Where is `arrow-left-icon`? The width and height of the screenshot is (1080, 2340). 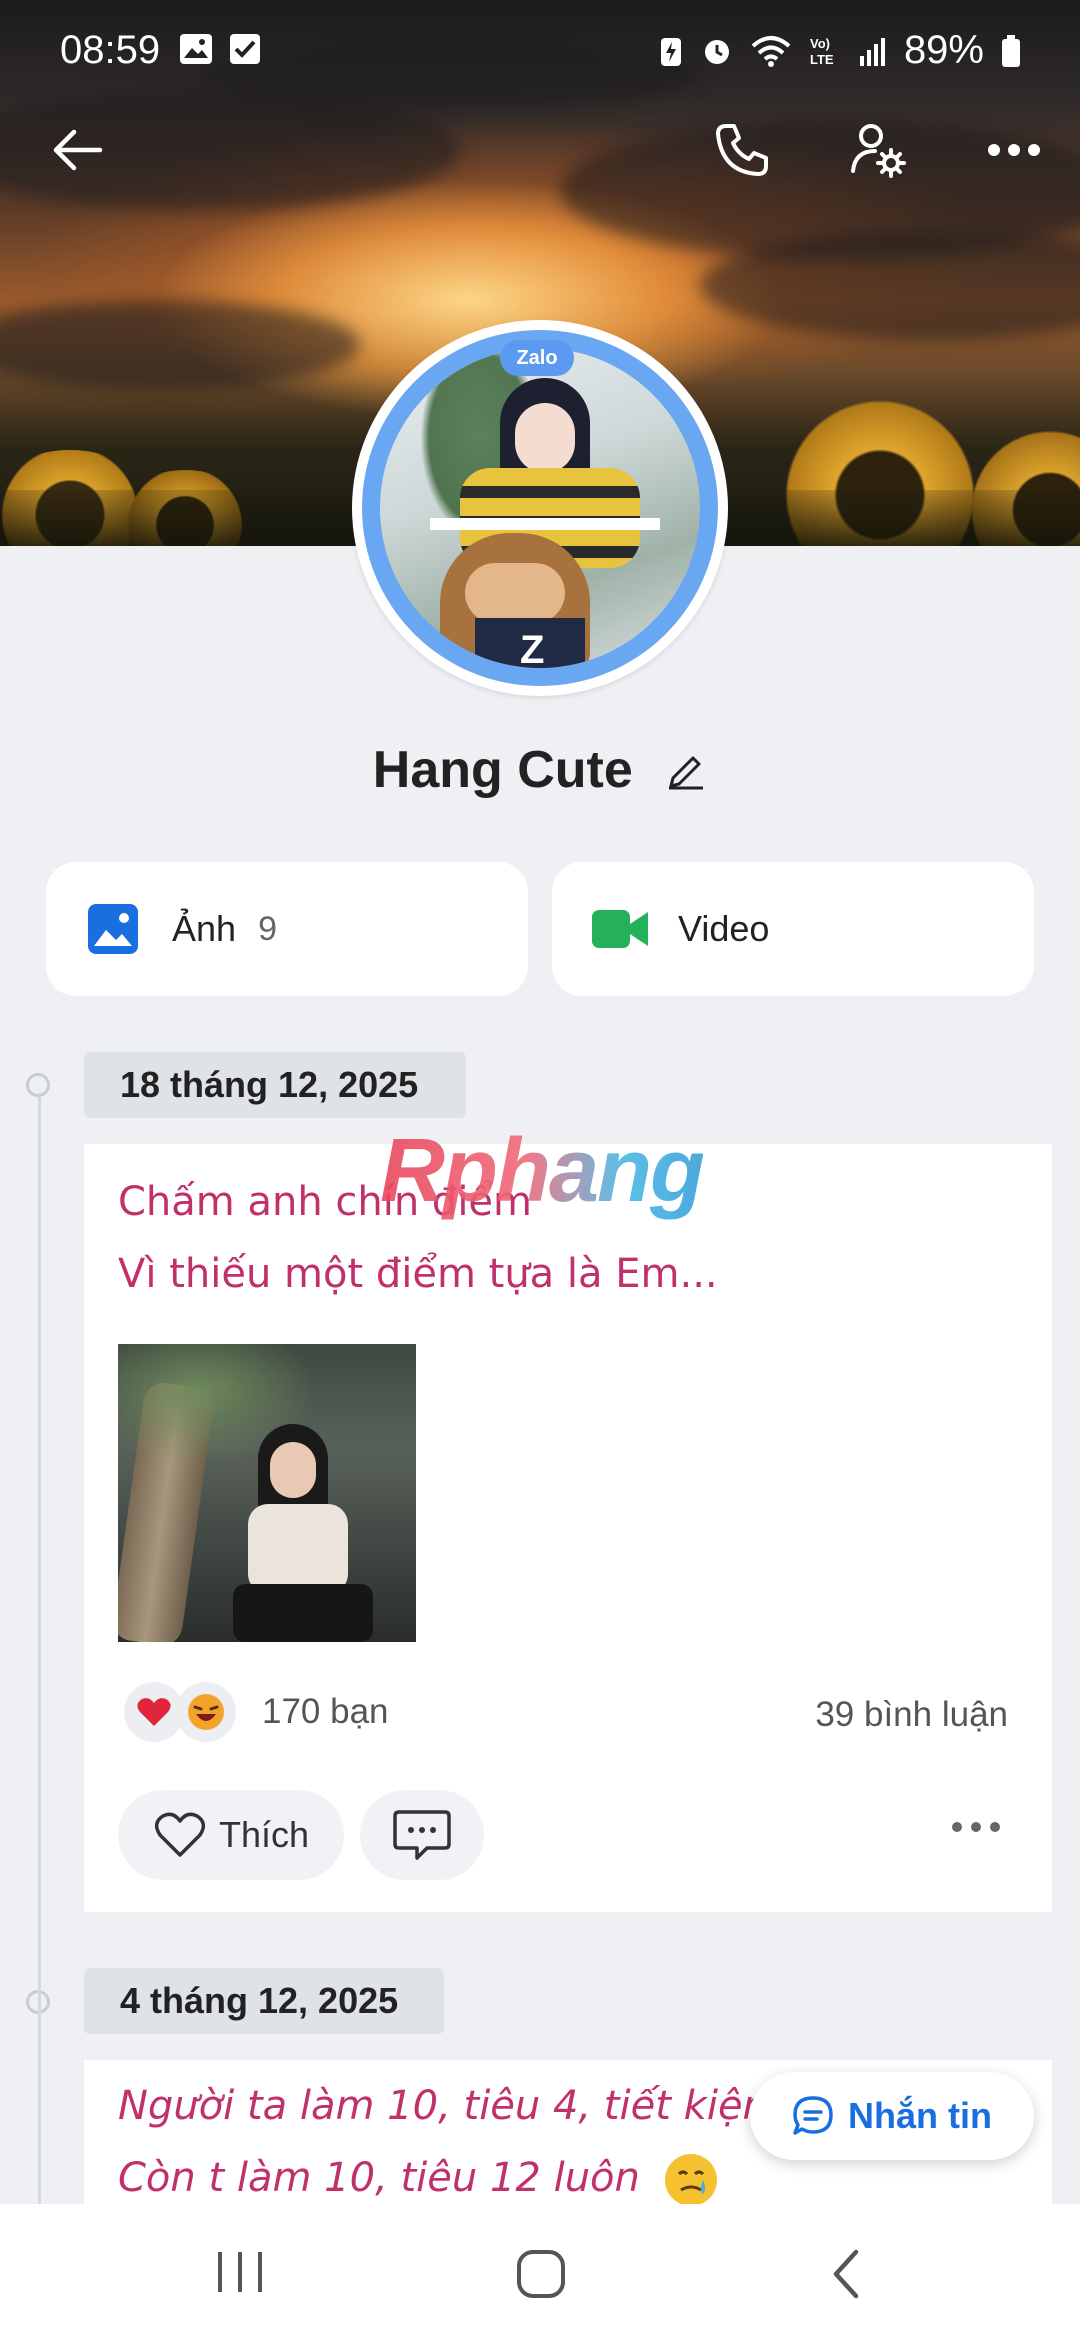
arrow-left-icon is located at coordinates (78, 150).